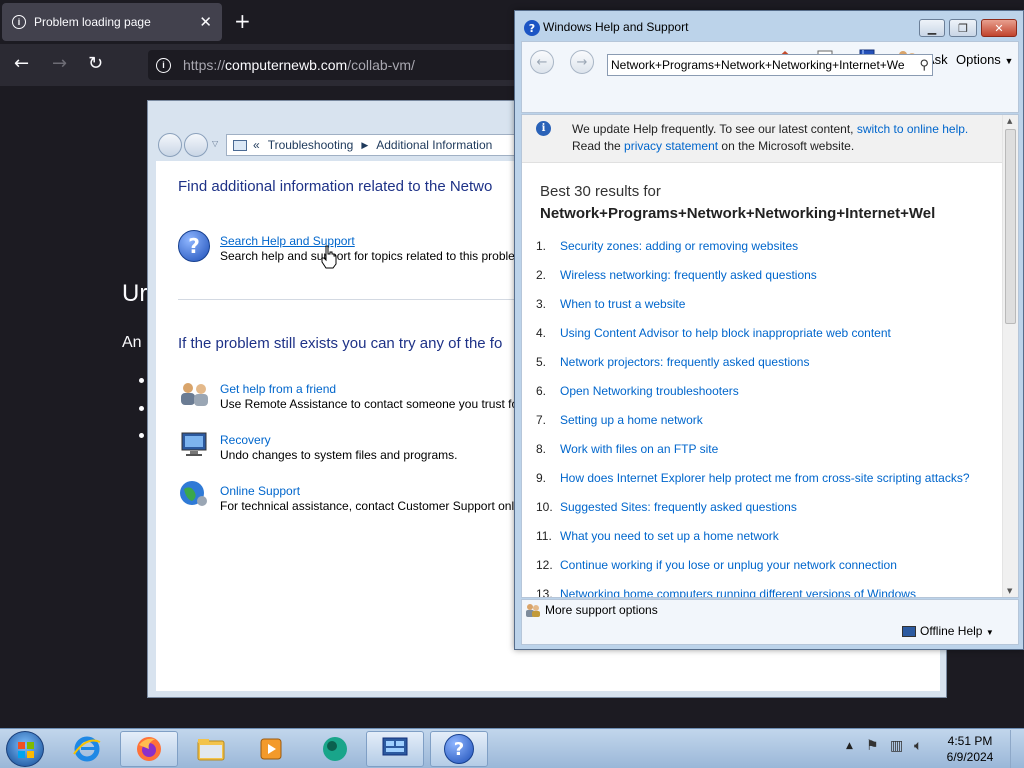 This screenshot has width=1024, height=768. Describe the element at coordinates (205, 22) in the screenshot. I see `close-tab-icon: ✕` at that location.